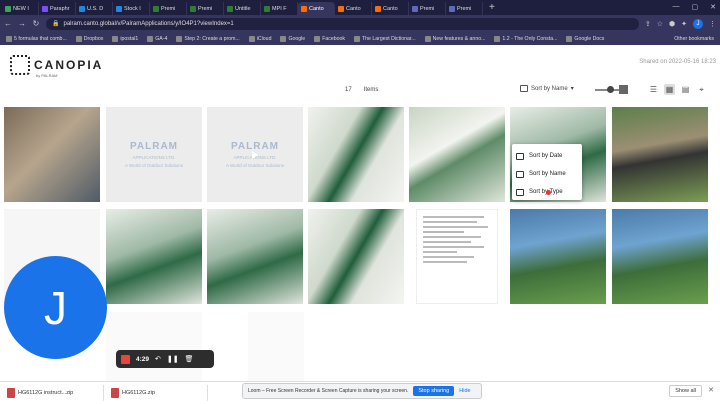 The width and height of the screenshot is (720, 404). Describe the element at coordinates (94, 8) in the screenshot. I see `browser-tab: U.S. D` at that location.